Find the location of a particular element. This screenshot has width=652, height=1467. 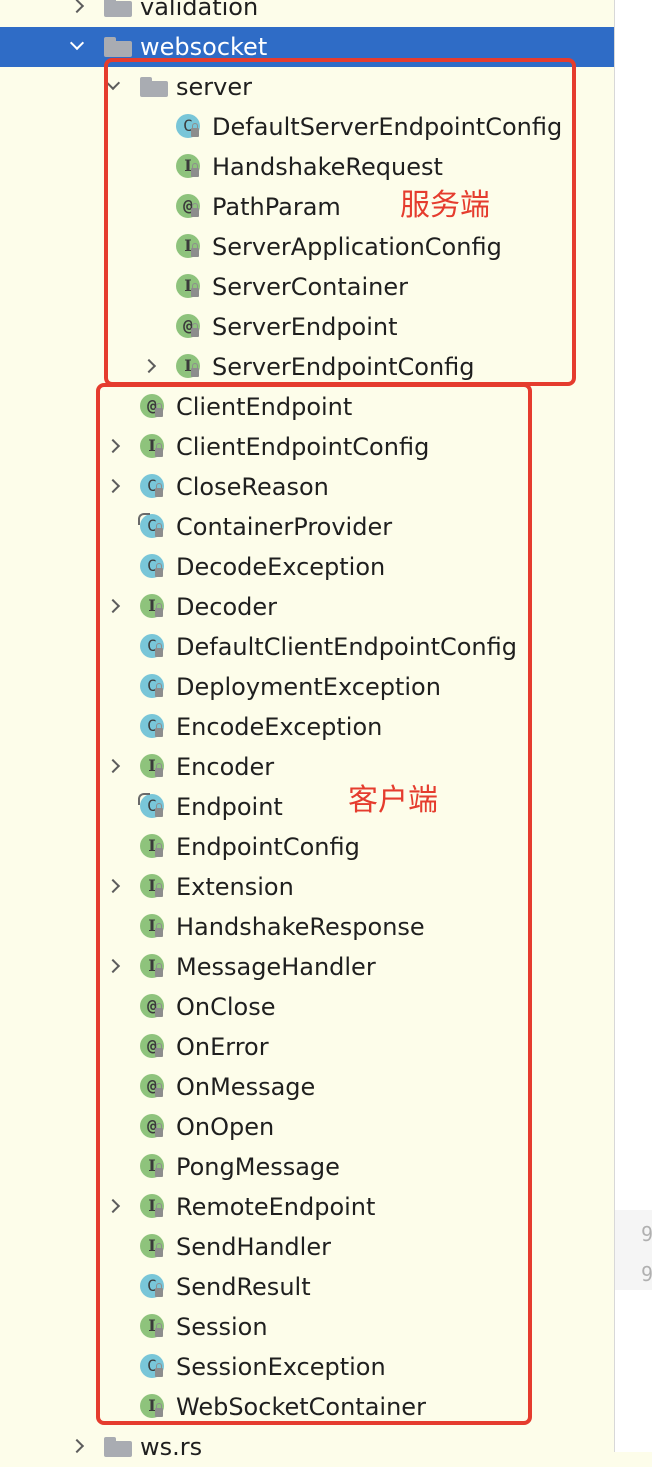

server-annotation: 服务端 is located at coordinates (445, 205).